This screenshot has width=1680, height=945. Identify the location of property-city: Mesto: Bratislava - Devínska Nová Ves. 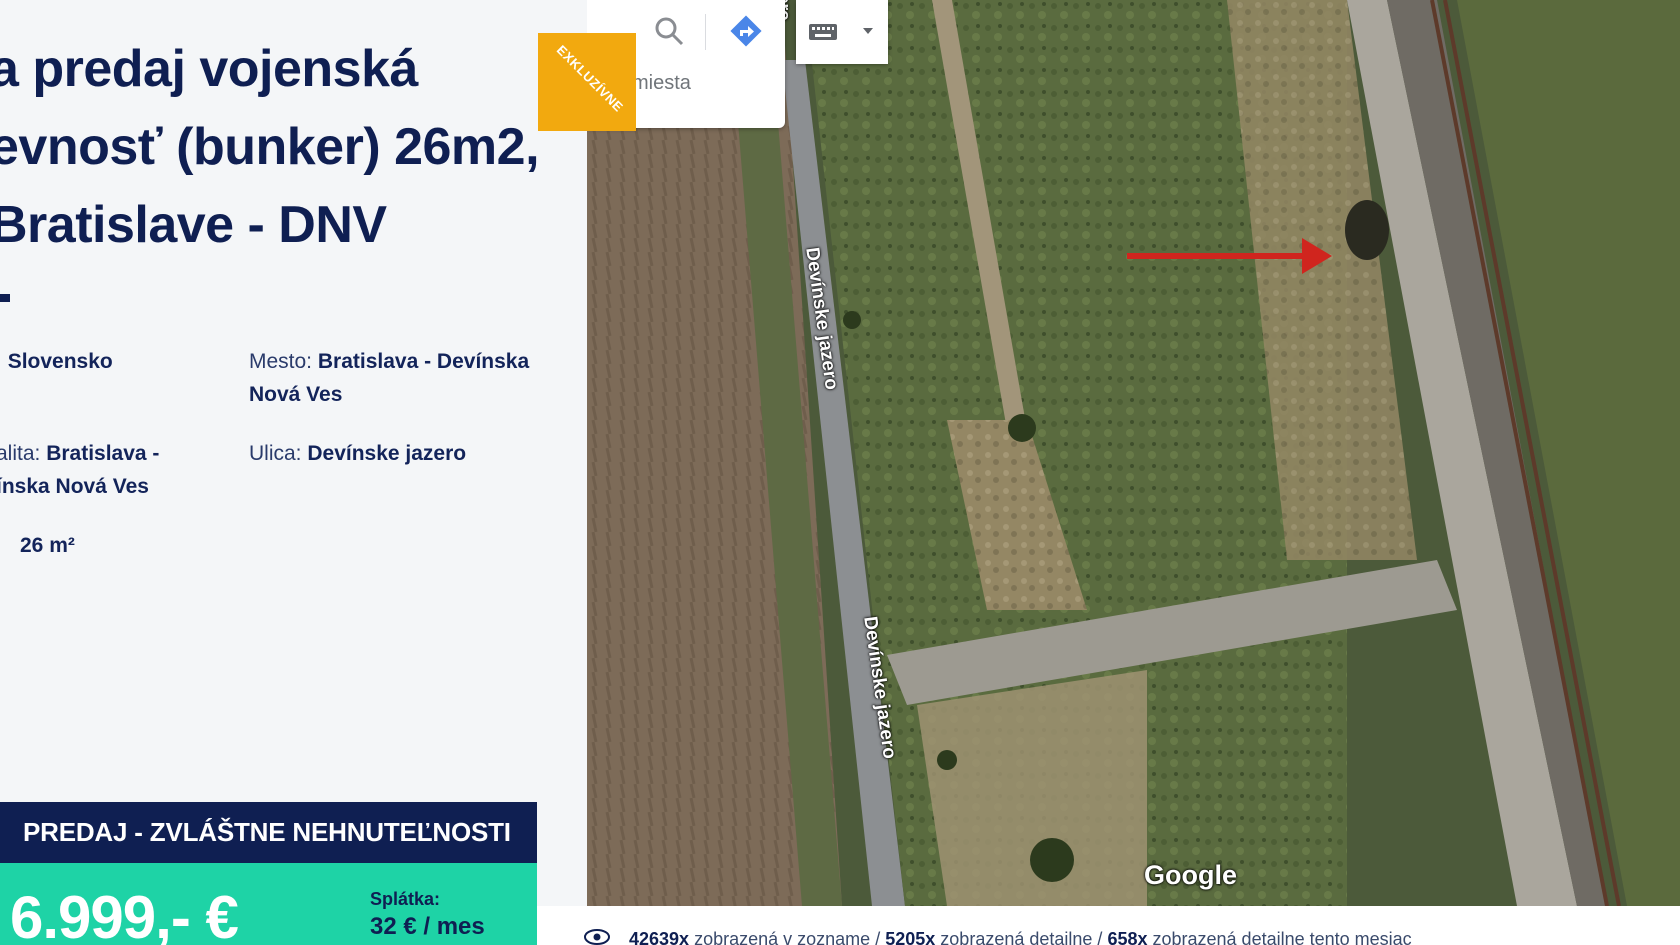
(399, 378).